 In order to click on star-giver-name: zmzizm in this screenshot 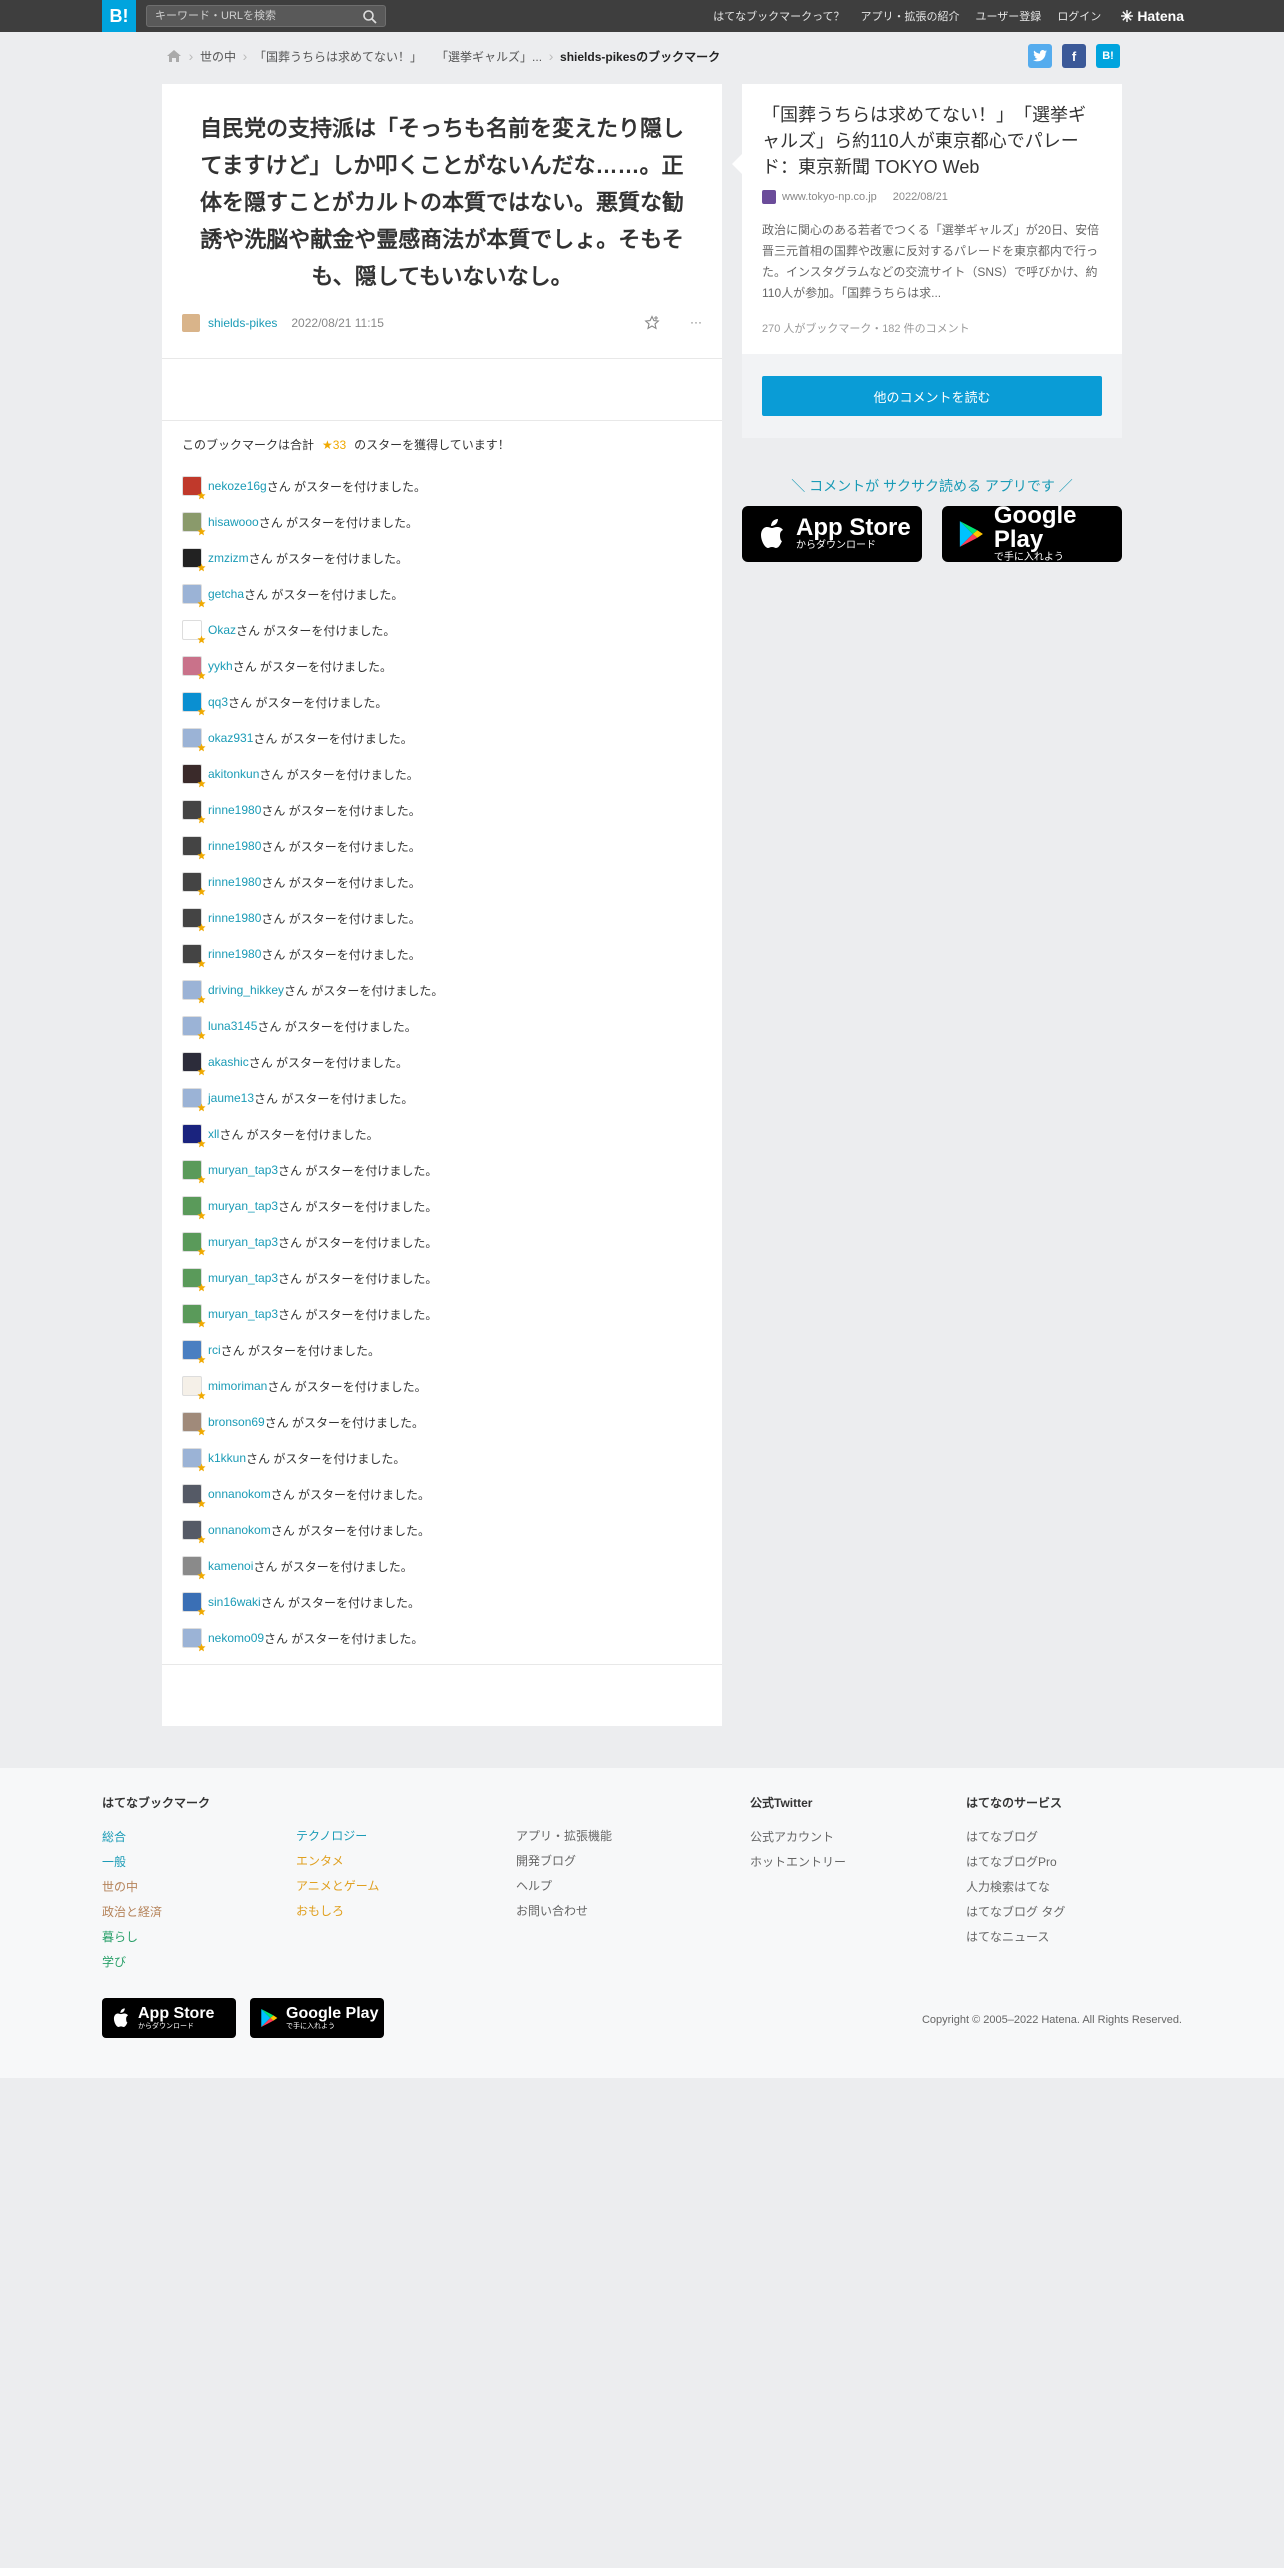, I will do `click(228, 558)`.